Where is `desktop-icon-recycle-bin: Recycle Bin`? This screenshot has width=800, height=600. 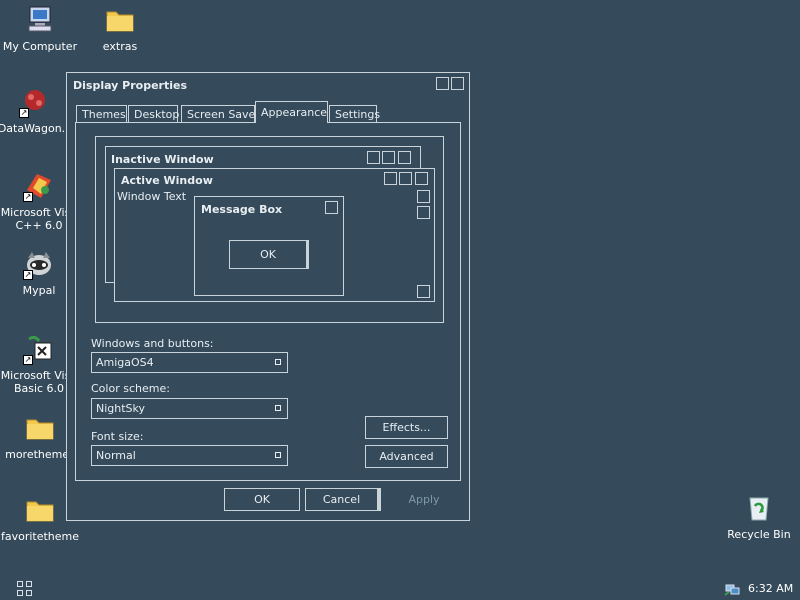
desktop-icon-recycle-bin: Recycle Bin is located at coordinates (759, 516).